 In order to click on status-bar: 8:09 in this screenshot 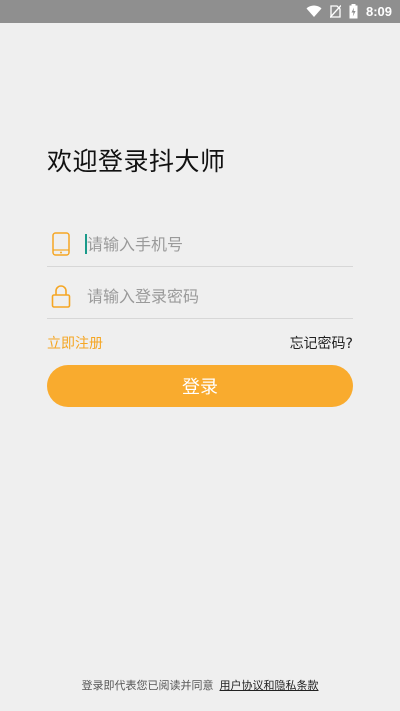, I will do `click(200, 11)`.